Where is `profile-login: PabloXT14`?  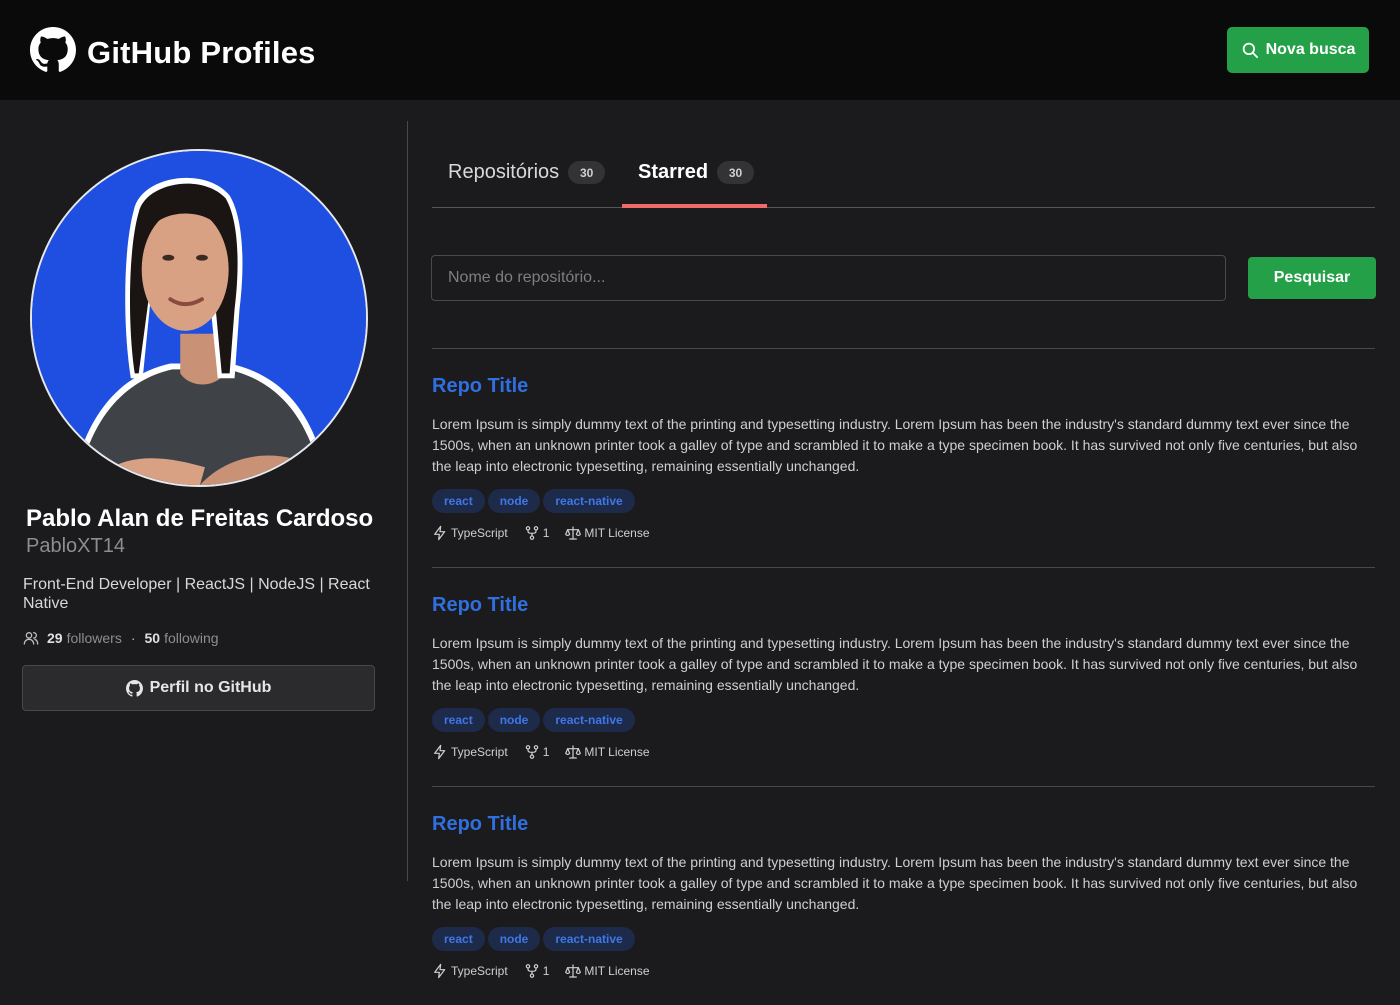 profile-login: PabloXT14 is located at coordinates (75, 546).